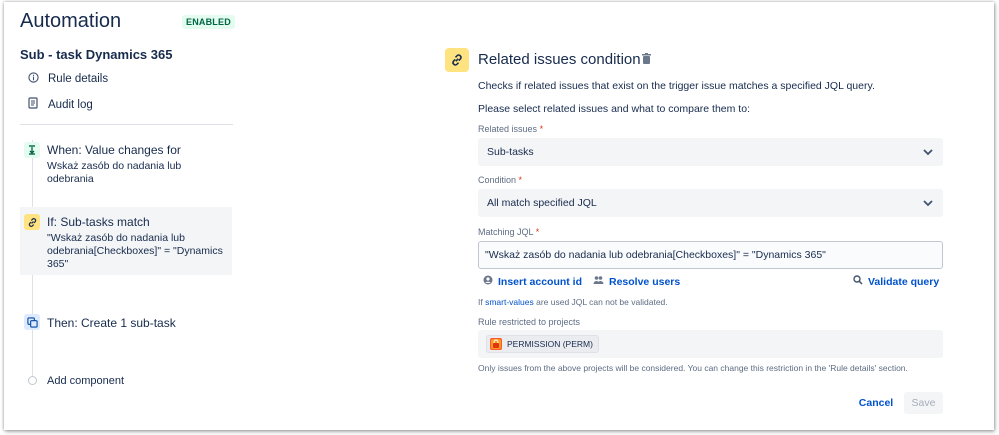  I want to click on restricted-projects-box: PERMISSION (PERM), so click(710, 344).